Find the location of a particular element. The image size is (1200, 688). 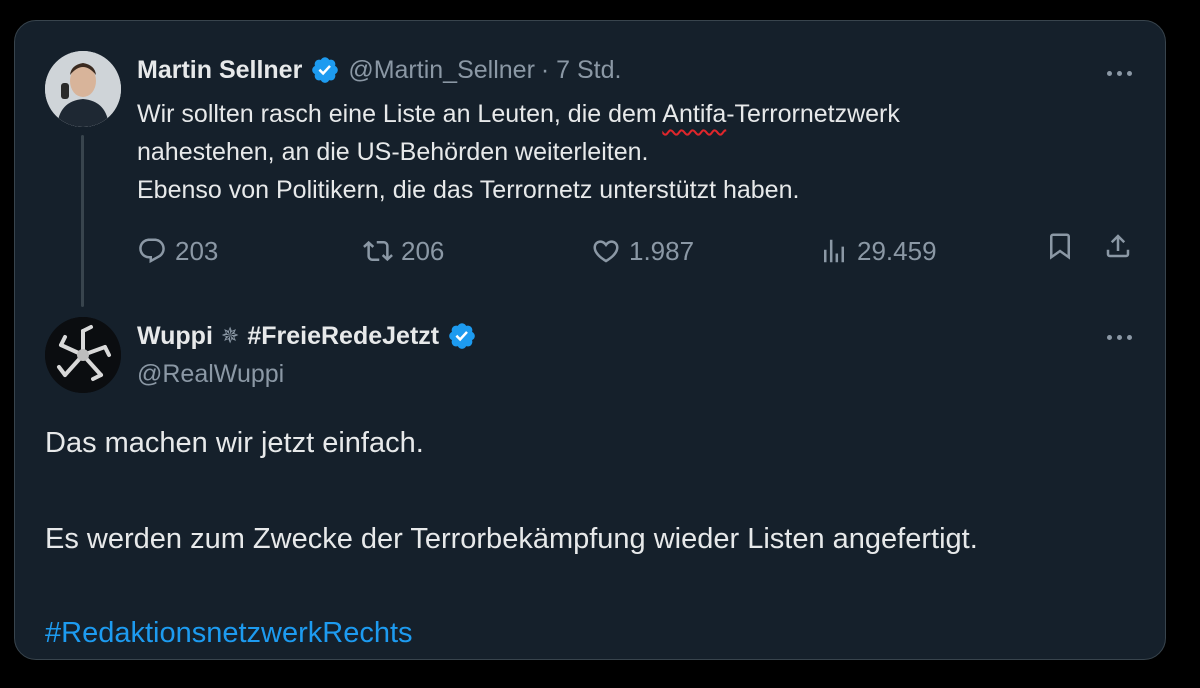

reply-button: 203 is located at coordinates (177, 251).